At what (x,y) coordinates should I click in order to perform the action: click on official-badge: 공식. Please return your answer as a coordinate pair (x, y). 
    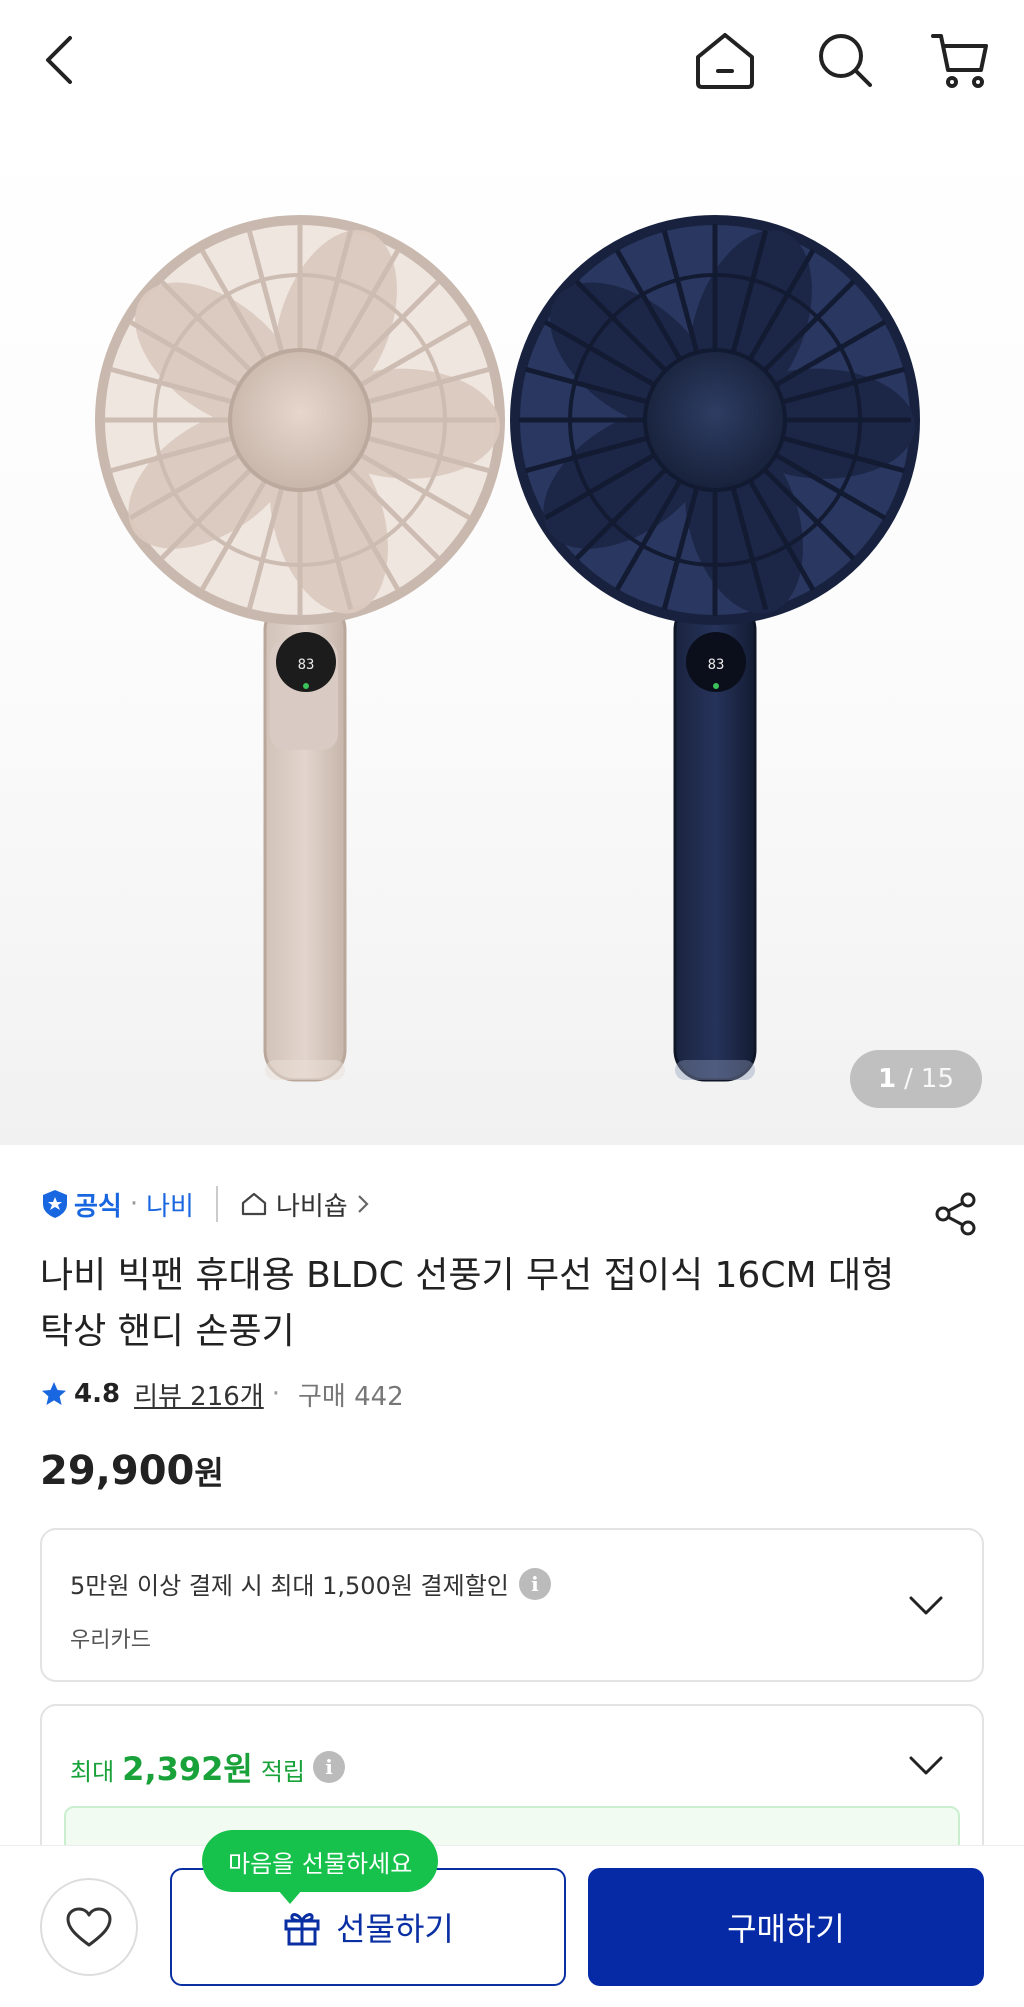
    Looking at the image, I should click on (81, 1204).